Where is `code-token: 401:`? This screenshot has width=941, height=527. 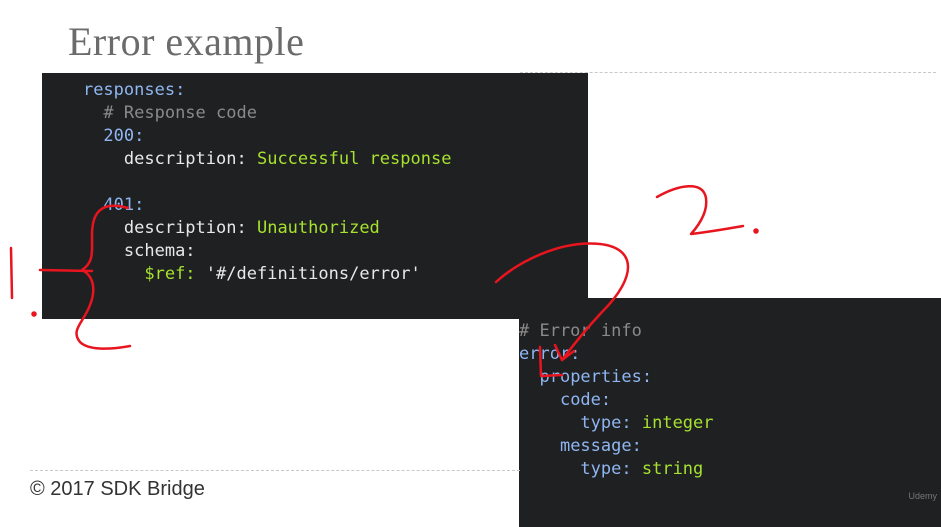 code-token: 401: is located at coordinates (124, 205).